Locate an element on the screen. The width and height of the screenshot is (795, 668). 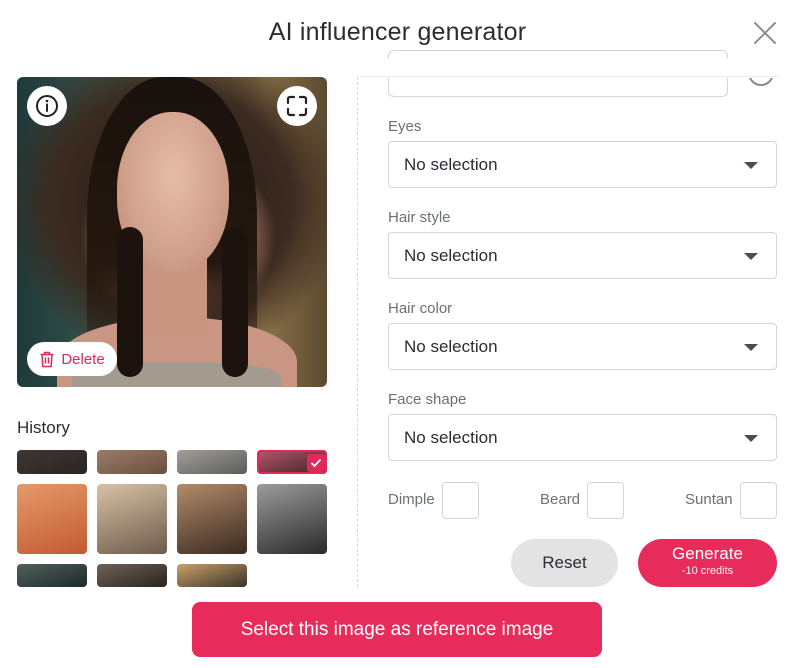
info-icon is located at coordinates (47, 106).